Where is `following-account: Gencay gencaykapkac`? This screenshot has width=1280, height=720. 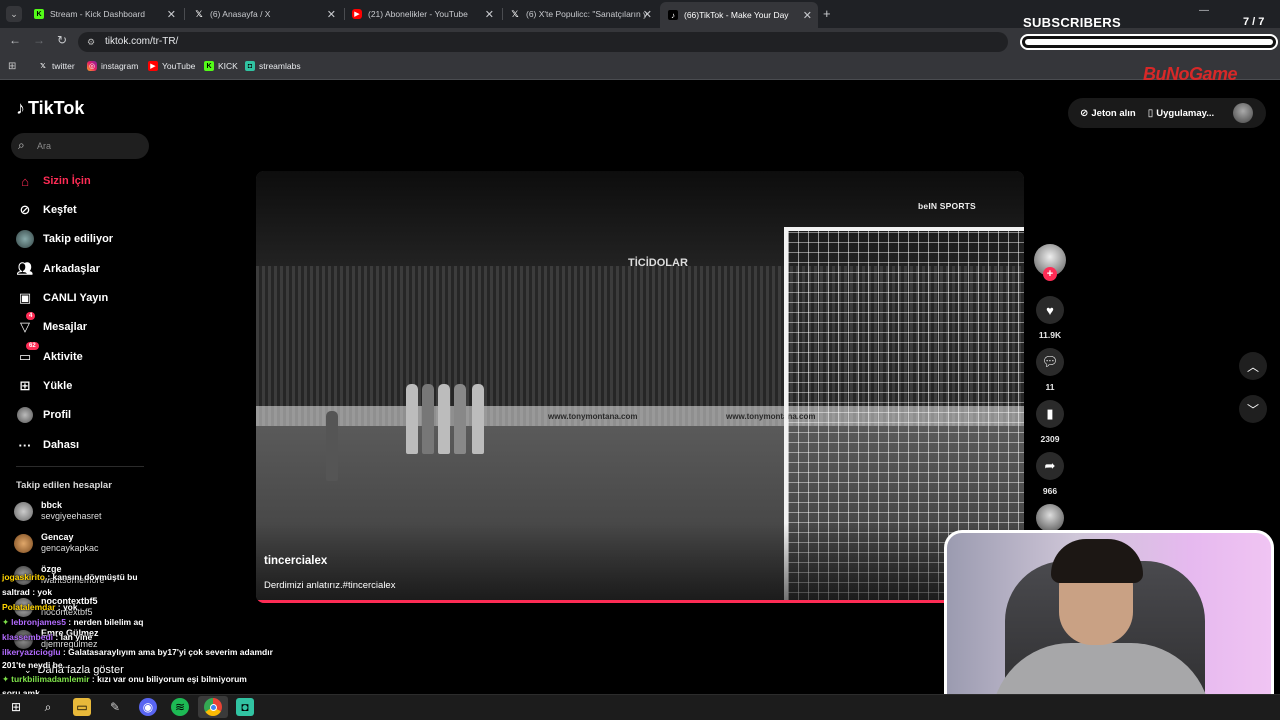
following-account: Gencay gencaykapkac is located at coordinates (56, 543).